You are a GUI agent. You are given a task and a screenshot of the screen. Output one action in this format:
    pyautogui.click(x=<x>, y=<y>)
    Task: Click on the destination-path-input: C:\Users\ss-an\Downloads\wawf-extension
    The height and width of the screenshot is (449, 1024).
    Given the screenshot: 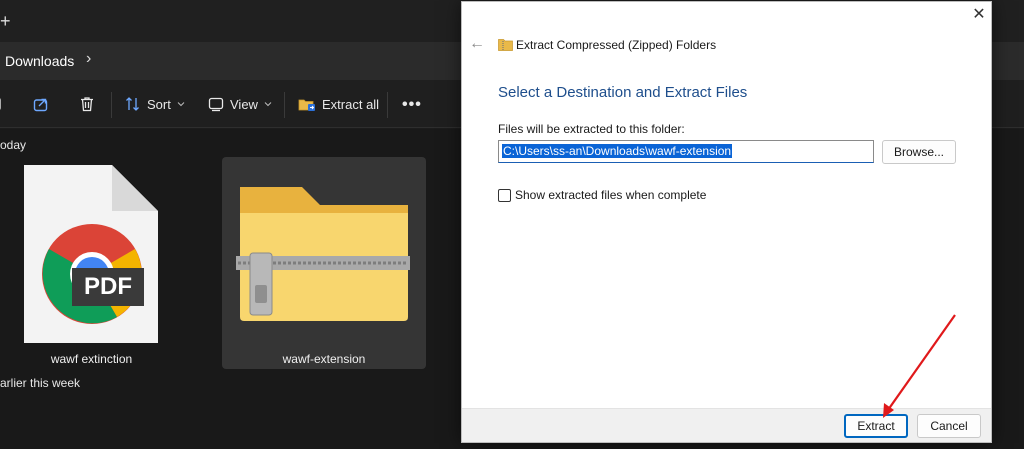 What is the action you would take?
    pyautogui.click(x=686, y=151)
    